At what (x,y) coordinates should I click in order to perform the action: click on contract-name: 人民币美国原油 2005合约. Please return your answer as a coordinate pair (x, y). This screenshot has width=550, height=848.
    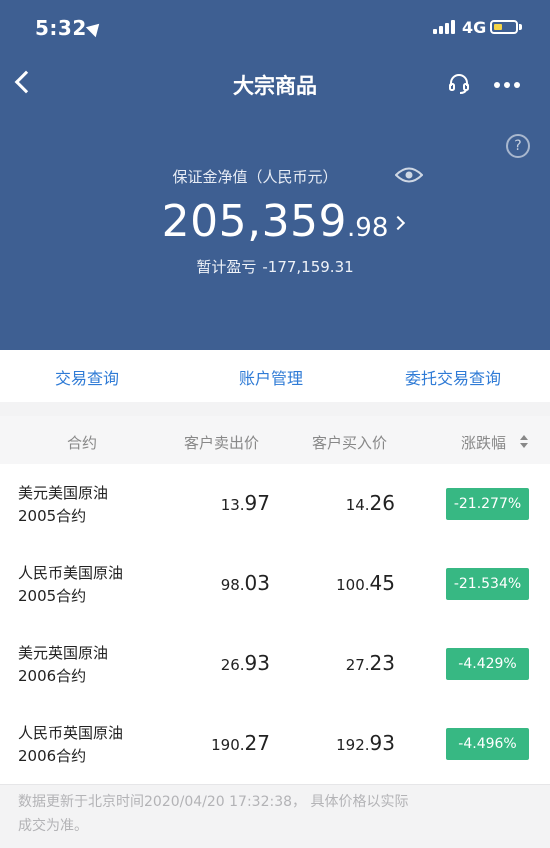
    Looking at the image, I should click on (71, 584).